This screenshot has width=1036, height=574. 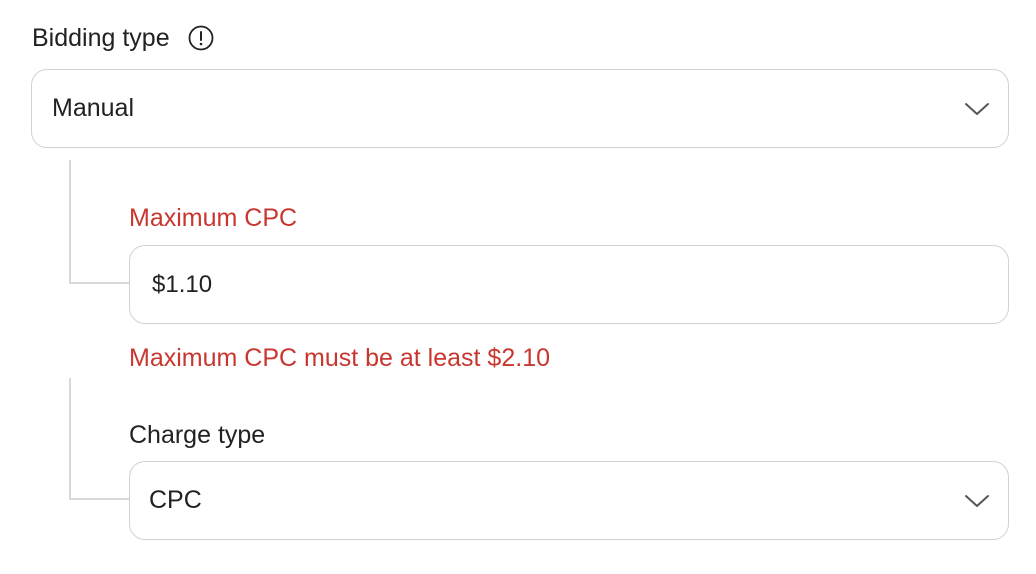 What do you see at coordinates (101, 37) in the screenshot?
I see `bidding-type-label: Bidding type` at bounding box center [101, 37].